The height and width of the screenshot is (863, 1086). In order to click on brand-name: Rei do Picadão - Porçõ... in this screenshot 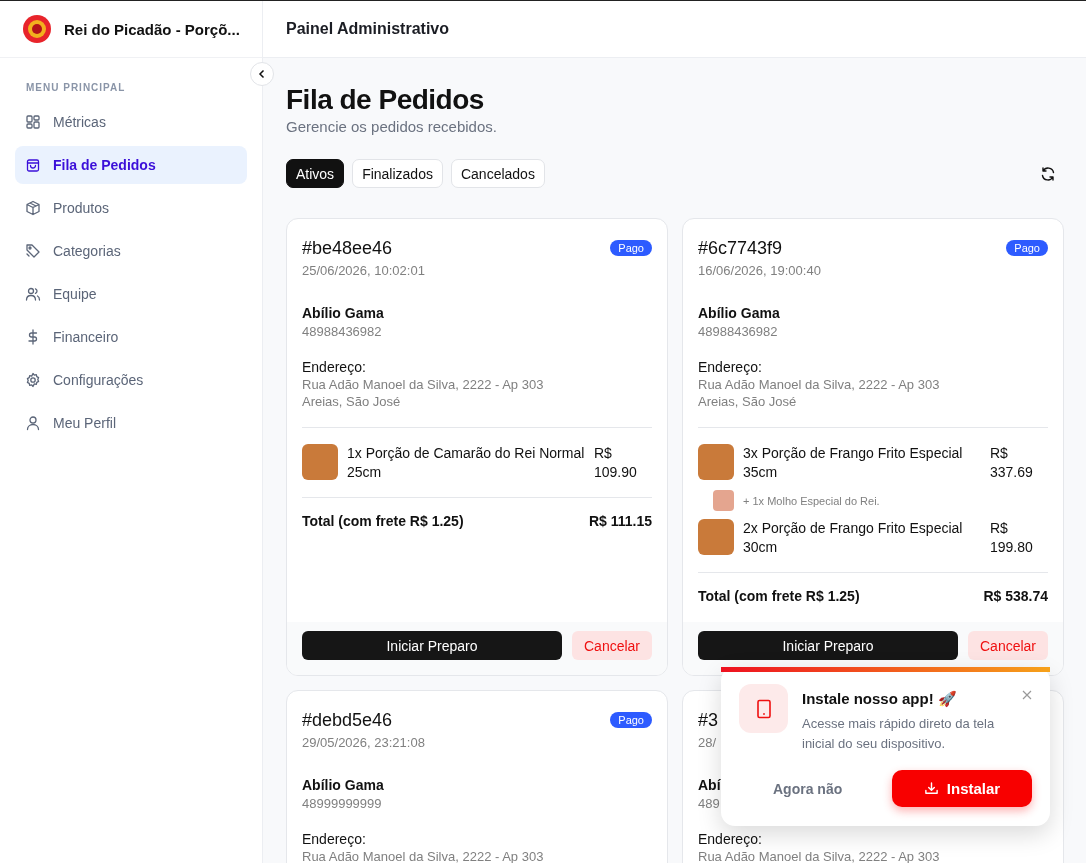, I will do `click(152, 29)`.